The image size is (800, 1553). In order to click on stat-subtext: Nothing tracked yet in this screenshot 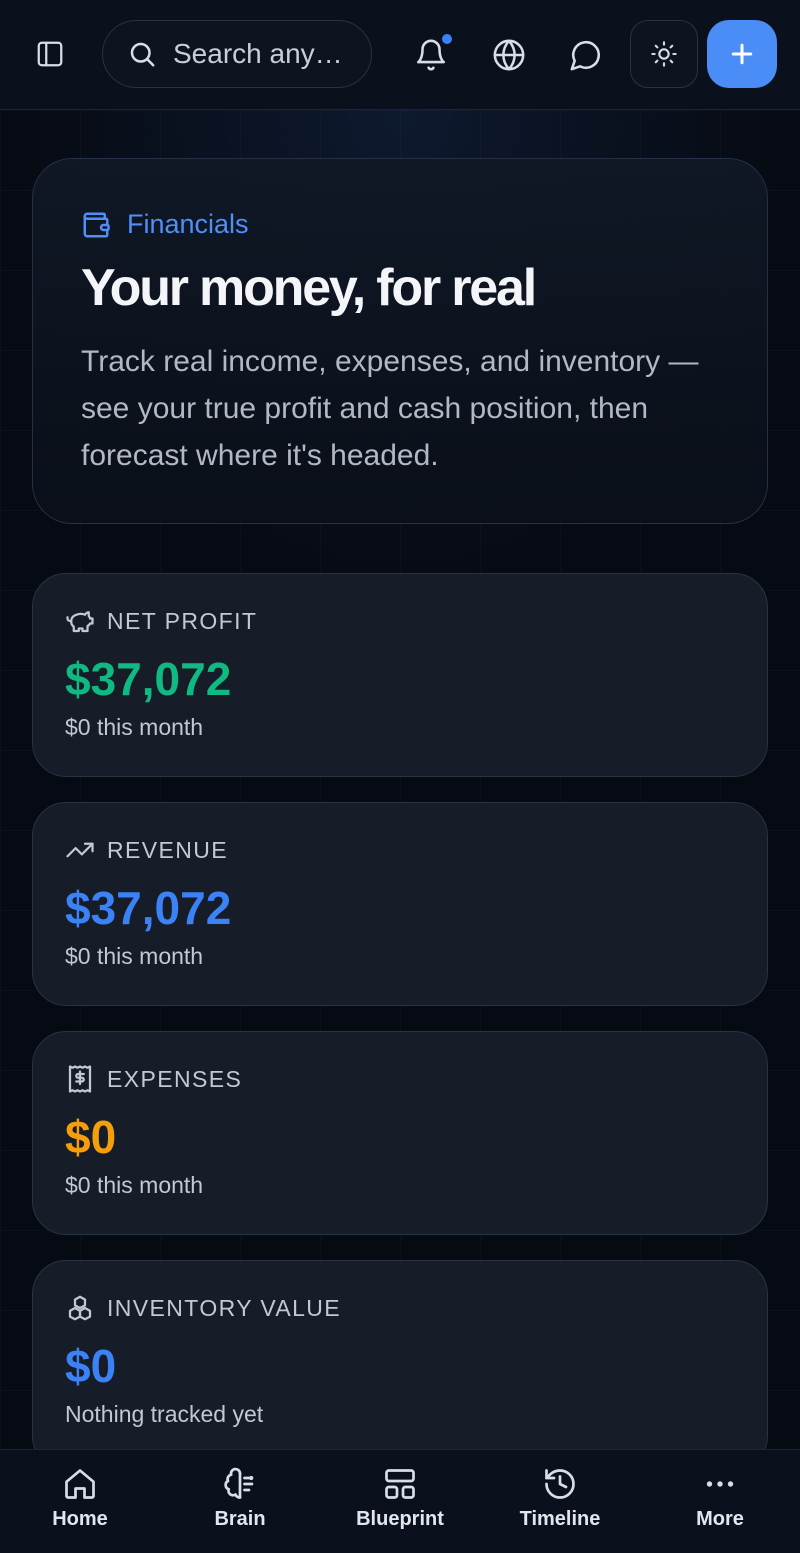, I will do `click(164, 1414)`.